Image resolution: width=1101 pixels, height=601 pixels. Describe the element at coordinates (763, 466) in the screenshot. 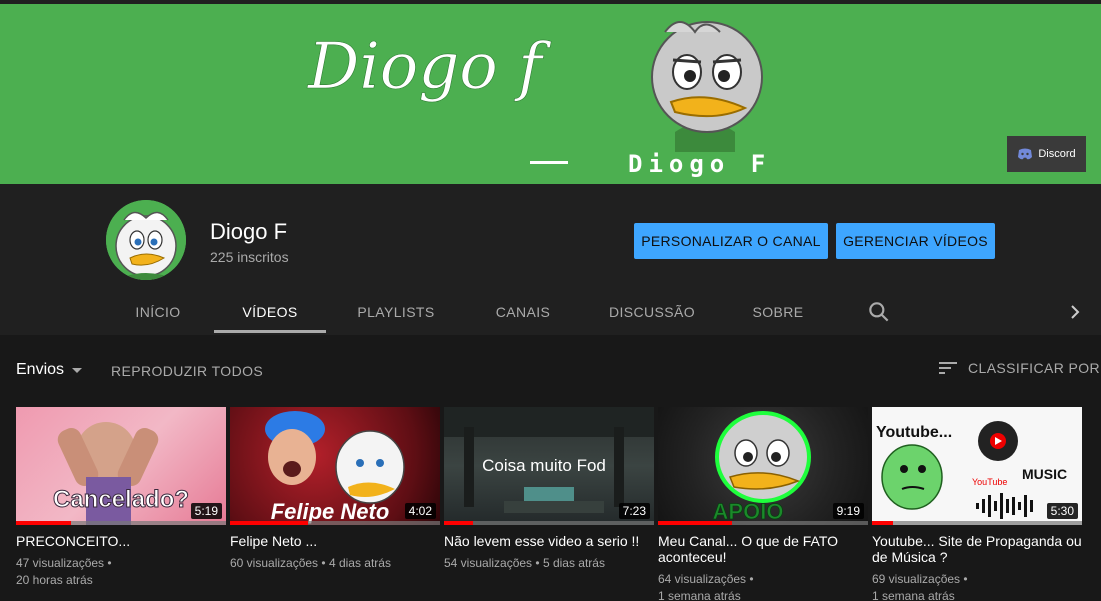

I see `video-thumbnail: APOIO 9:19` at that location.